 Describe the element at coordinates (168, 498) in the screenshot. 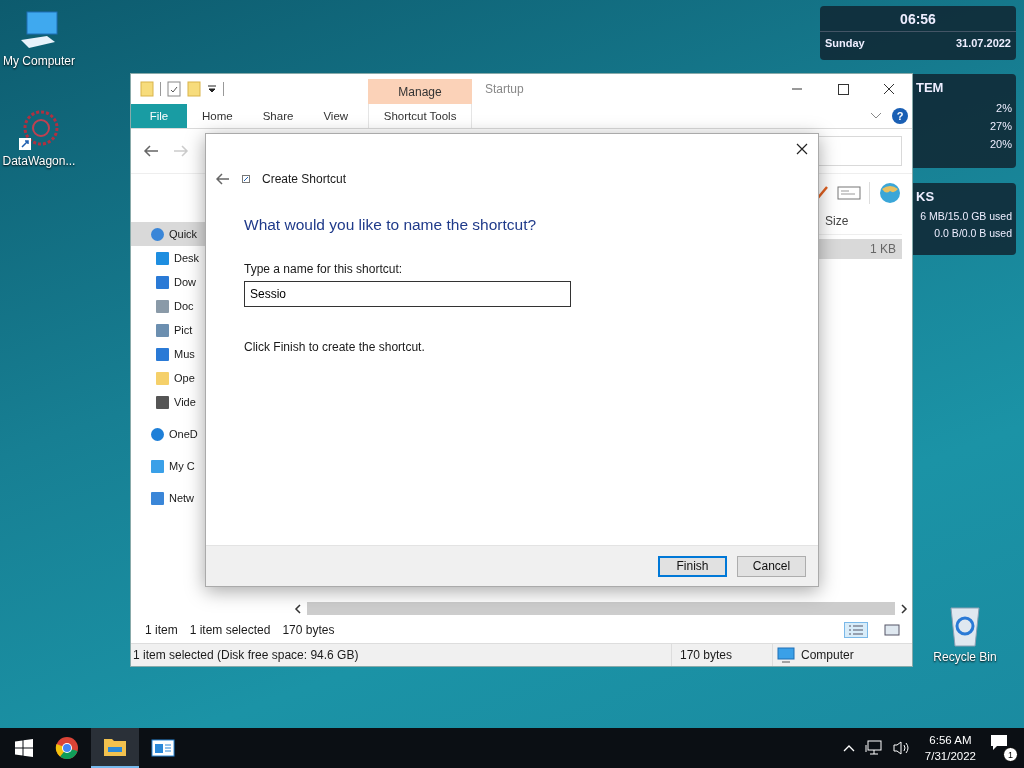

I see `nav-item: Netw` at that location.